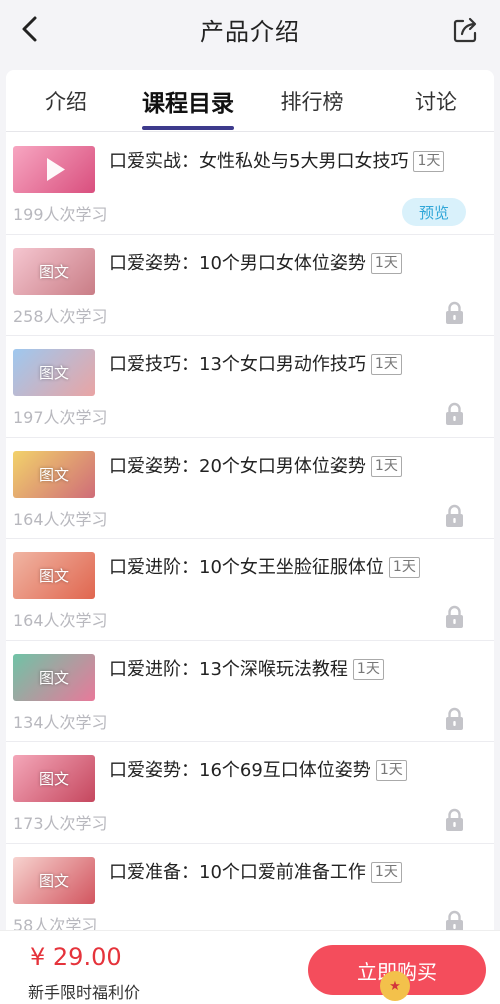 Image resolution: width=500 pixels, height=1004 pixels. I want to click on tab-intro: 介绍, so click(66, 101).